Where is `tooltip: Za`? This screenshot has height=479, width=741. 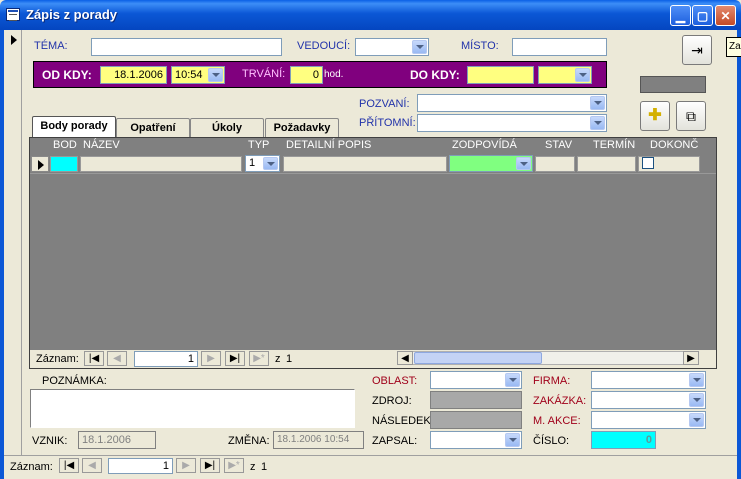 tooltip: Za is located at coordinates (733, 47).